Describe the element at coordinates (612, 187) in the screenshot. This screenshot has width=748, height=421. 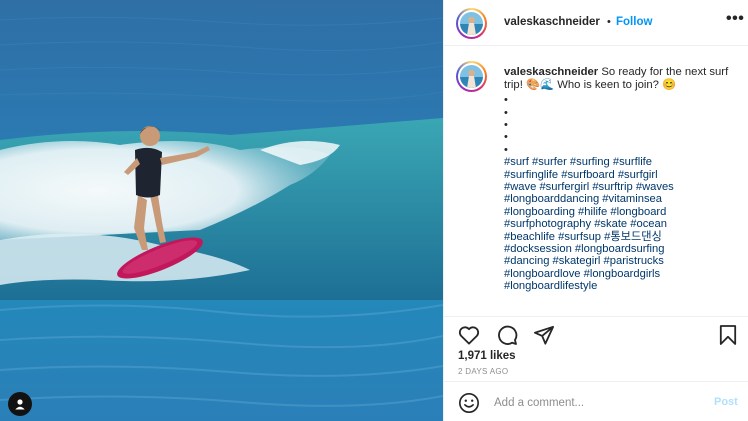
I see `hashtag-link: #surftrip` at that location.